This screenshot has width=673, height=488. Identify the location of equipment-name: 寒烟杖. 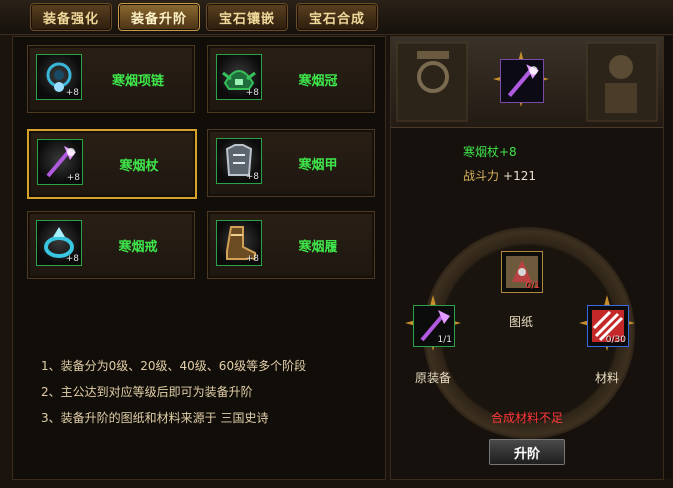
(139, 166).